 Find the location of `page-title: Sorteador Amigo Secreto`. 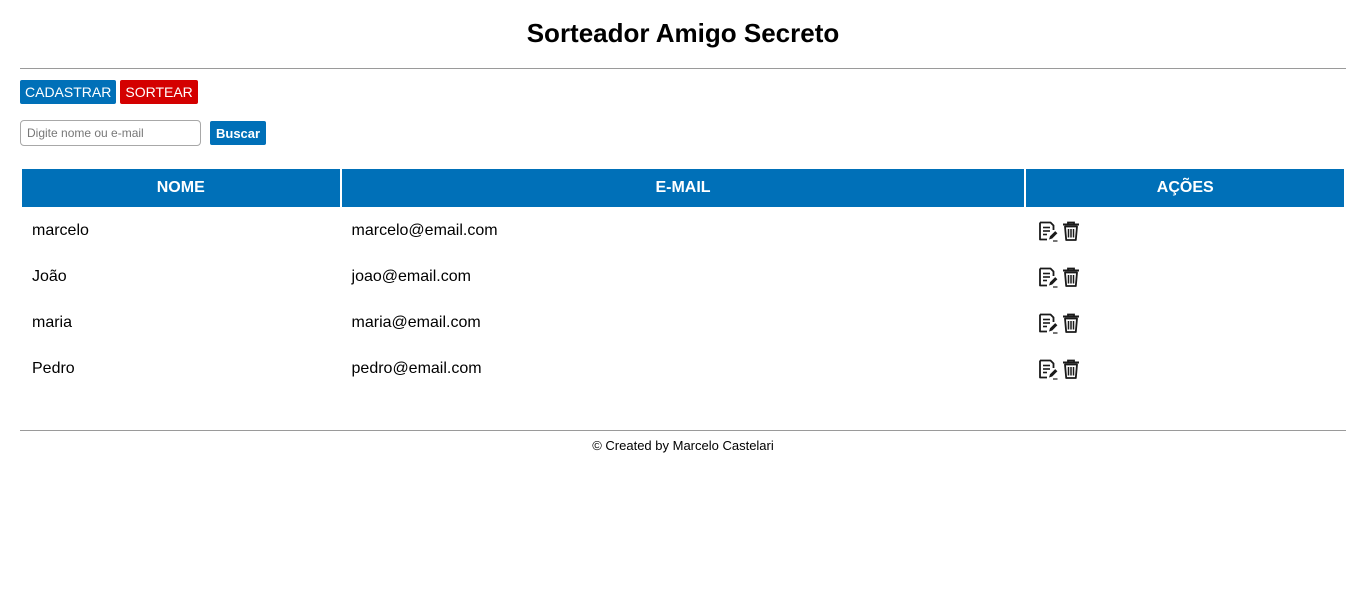

page-title: Sorteador Amigo Secreto is located at coordinates (683, 33).